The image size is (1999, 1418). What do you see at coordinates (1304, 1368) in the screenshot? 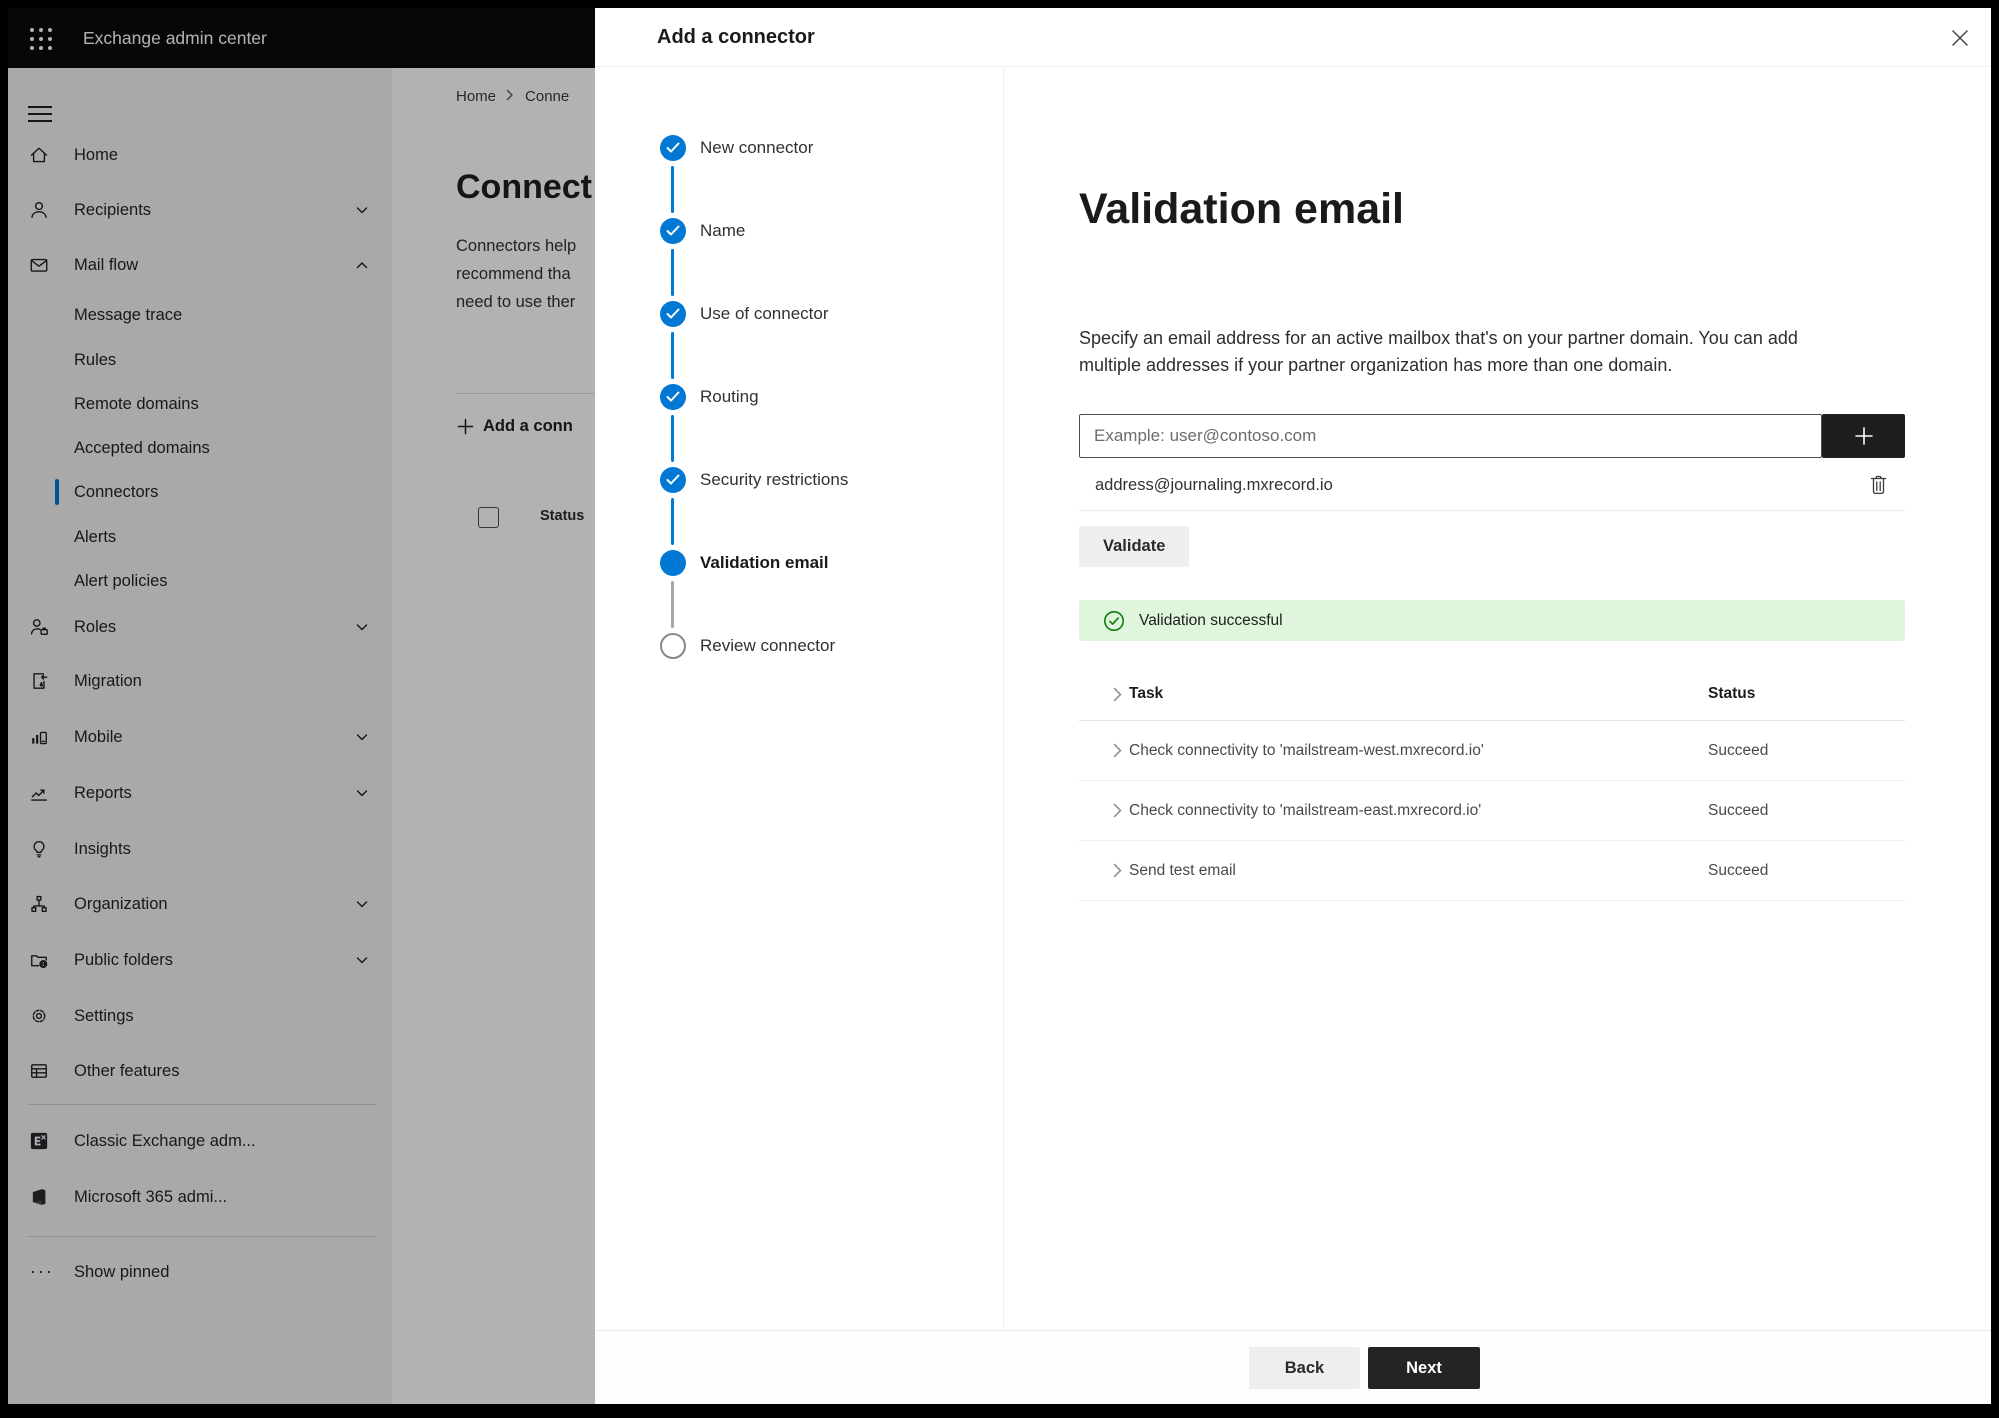
I see `back-button: Back` at bounding box center [1304, 1368].